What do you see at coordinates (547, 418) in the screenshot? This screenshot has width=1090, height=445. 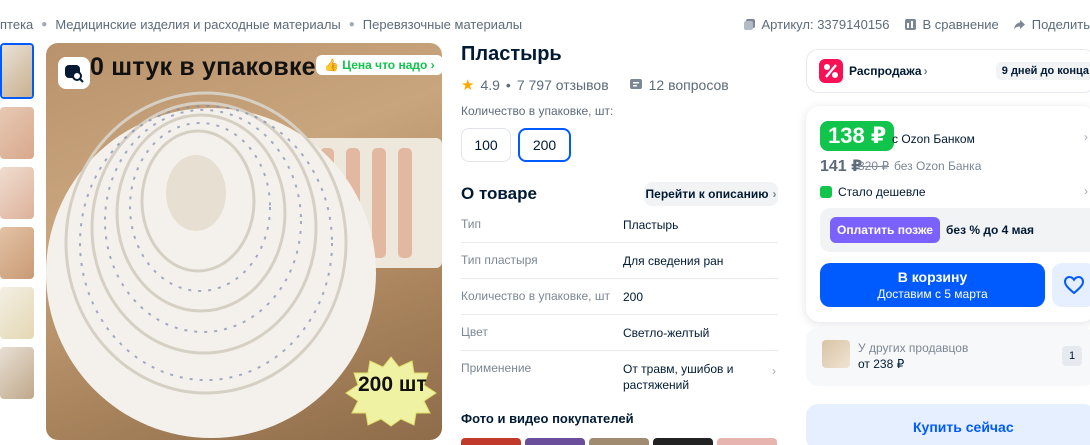 I see `customer-photos-heading: Фото и видео покупателей` at bounding box center [547, 418].